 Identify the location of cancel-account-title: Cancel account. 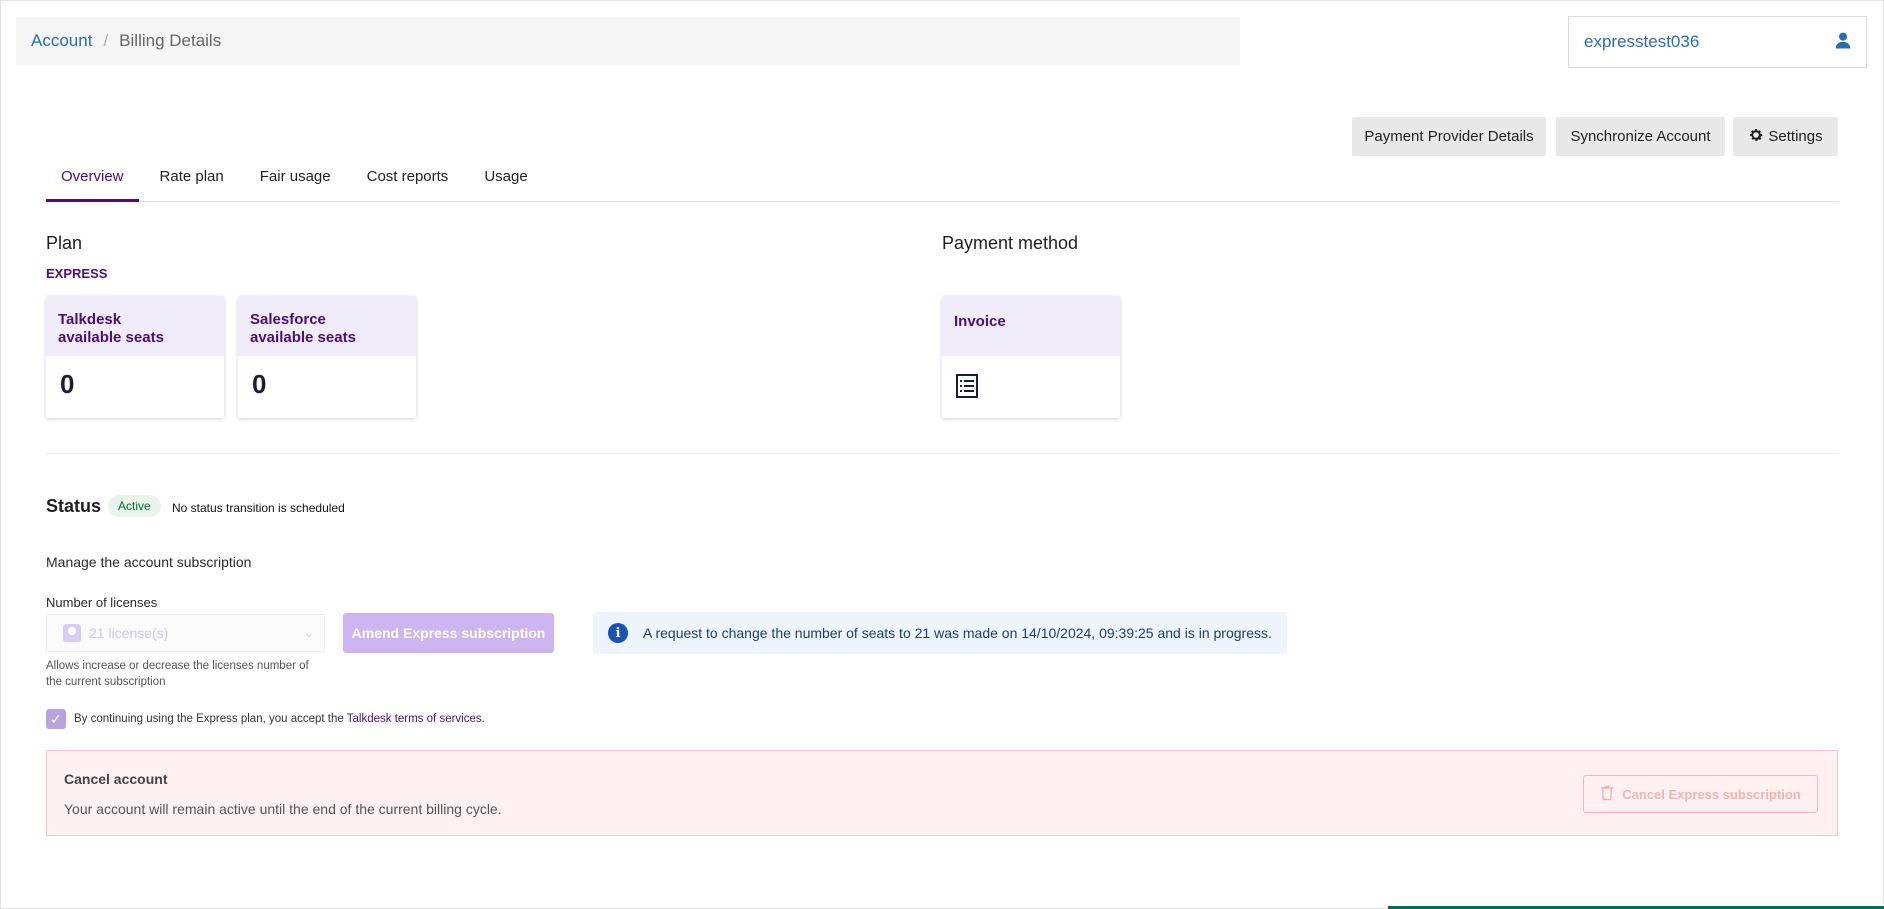
(116, 779).